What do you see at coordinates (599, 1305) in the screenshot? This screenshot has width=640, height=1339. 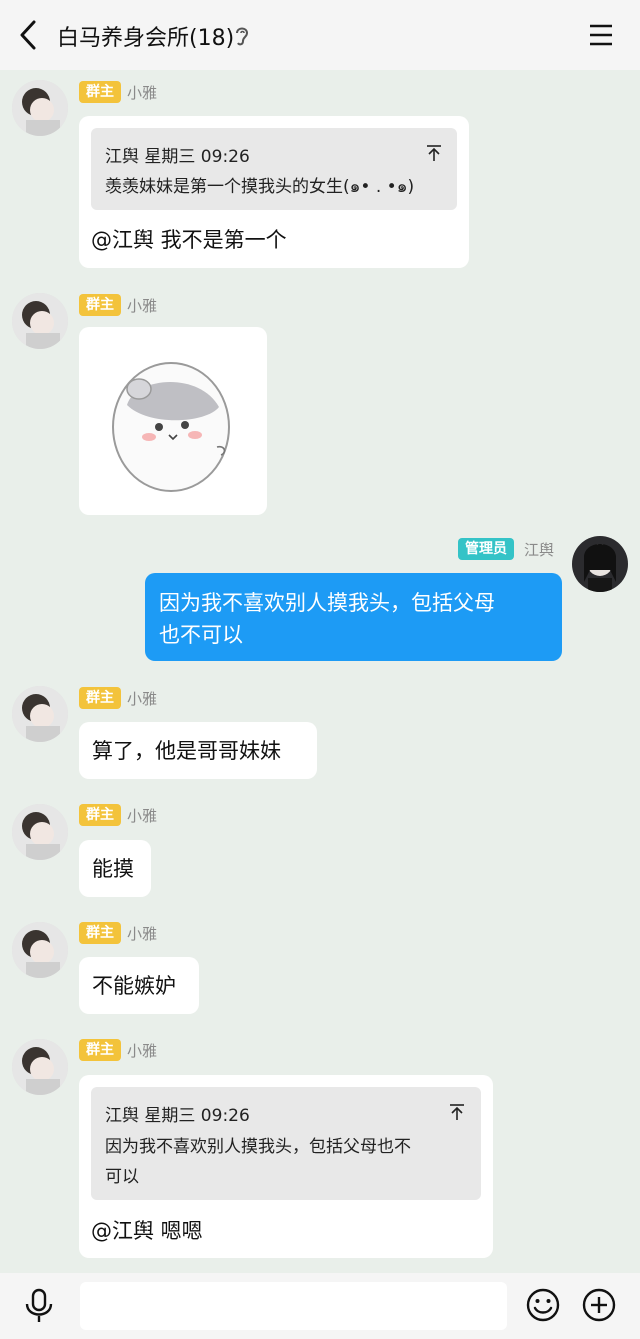 I see `plus-icon` at bounding box center [599, 1305].